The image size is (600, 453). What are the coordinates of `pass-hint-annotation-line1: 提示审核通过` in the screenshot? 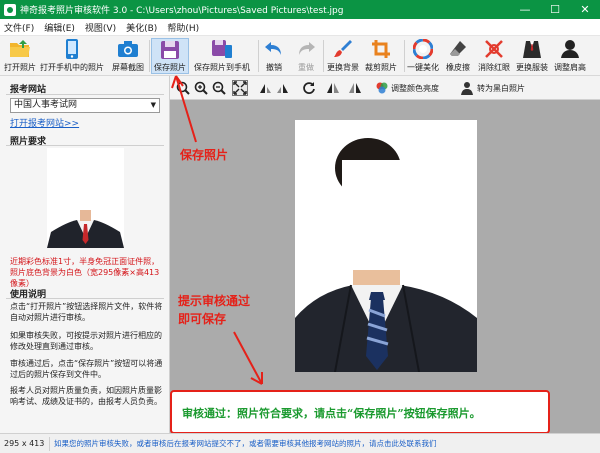 It's located at (214, 301).